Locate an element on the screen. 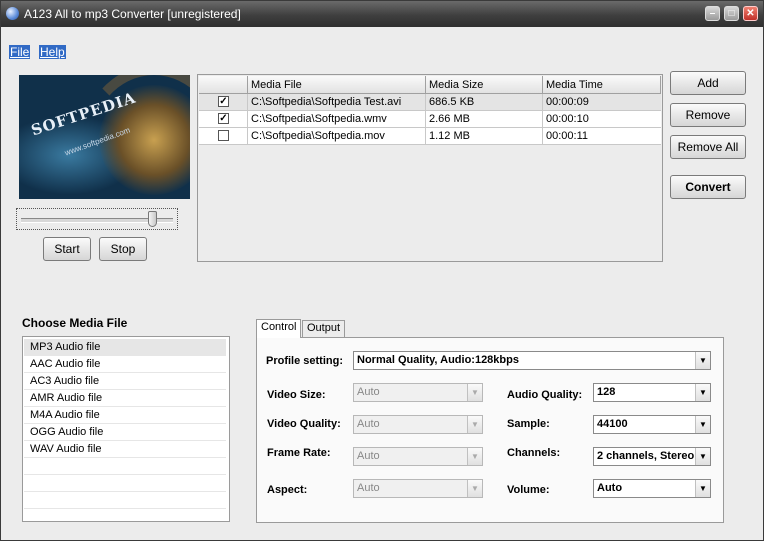 The image size is (764, 541). cell-media-size: 2.66 MB is located at coordinates (484, 119).